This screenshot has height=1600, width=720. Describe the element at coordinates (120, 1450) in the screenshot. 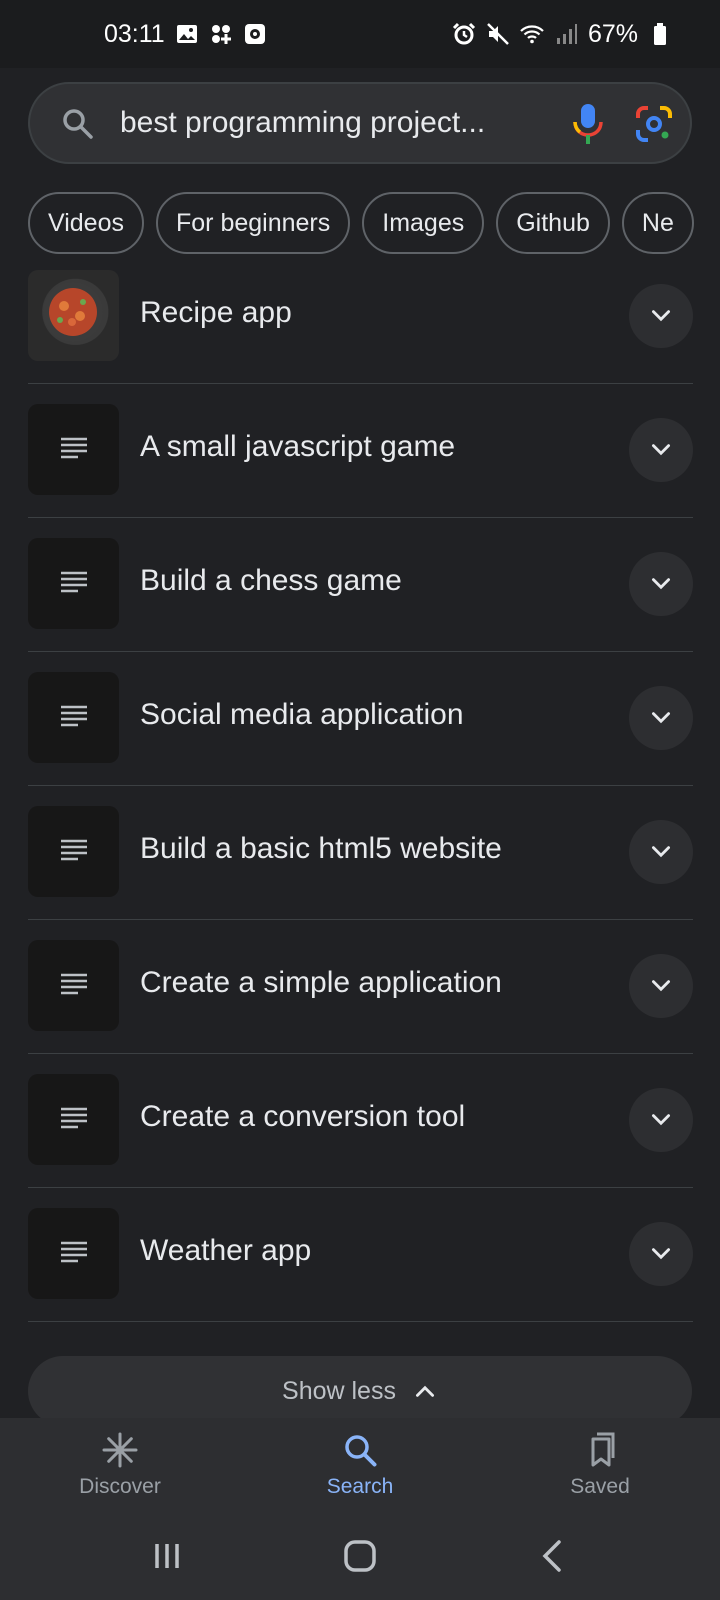

I see `discover-icon` at that location.